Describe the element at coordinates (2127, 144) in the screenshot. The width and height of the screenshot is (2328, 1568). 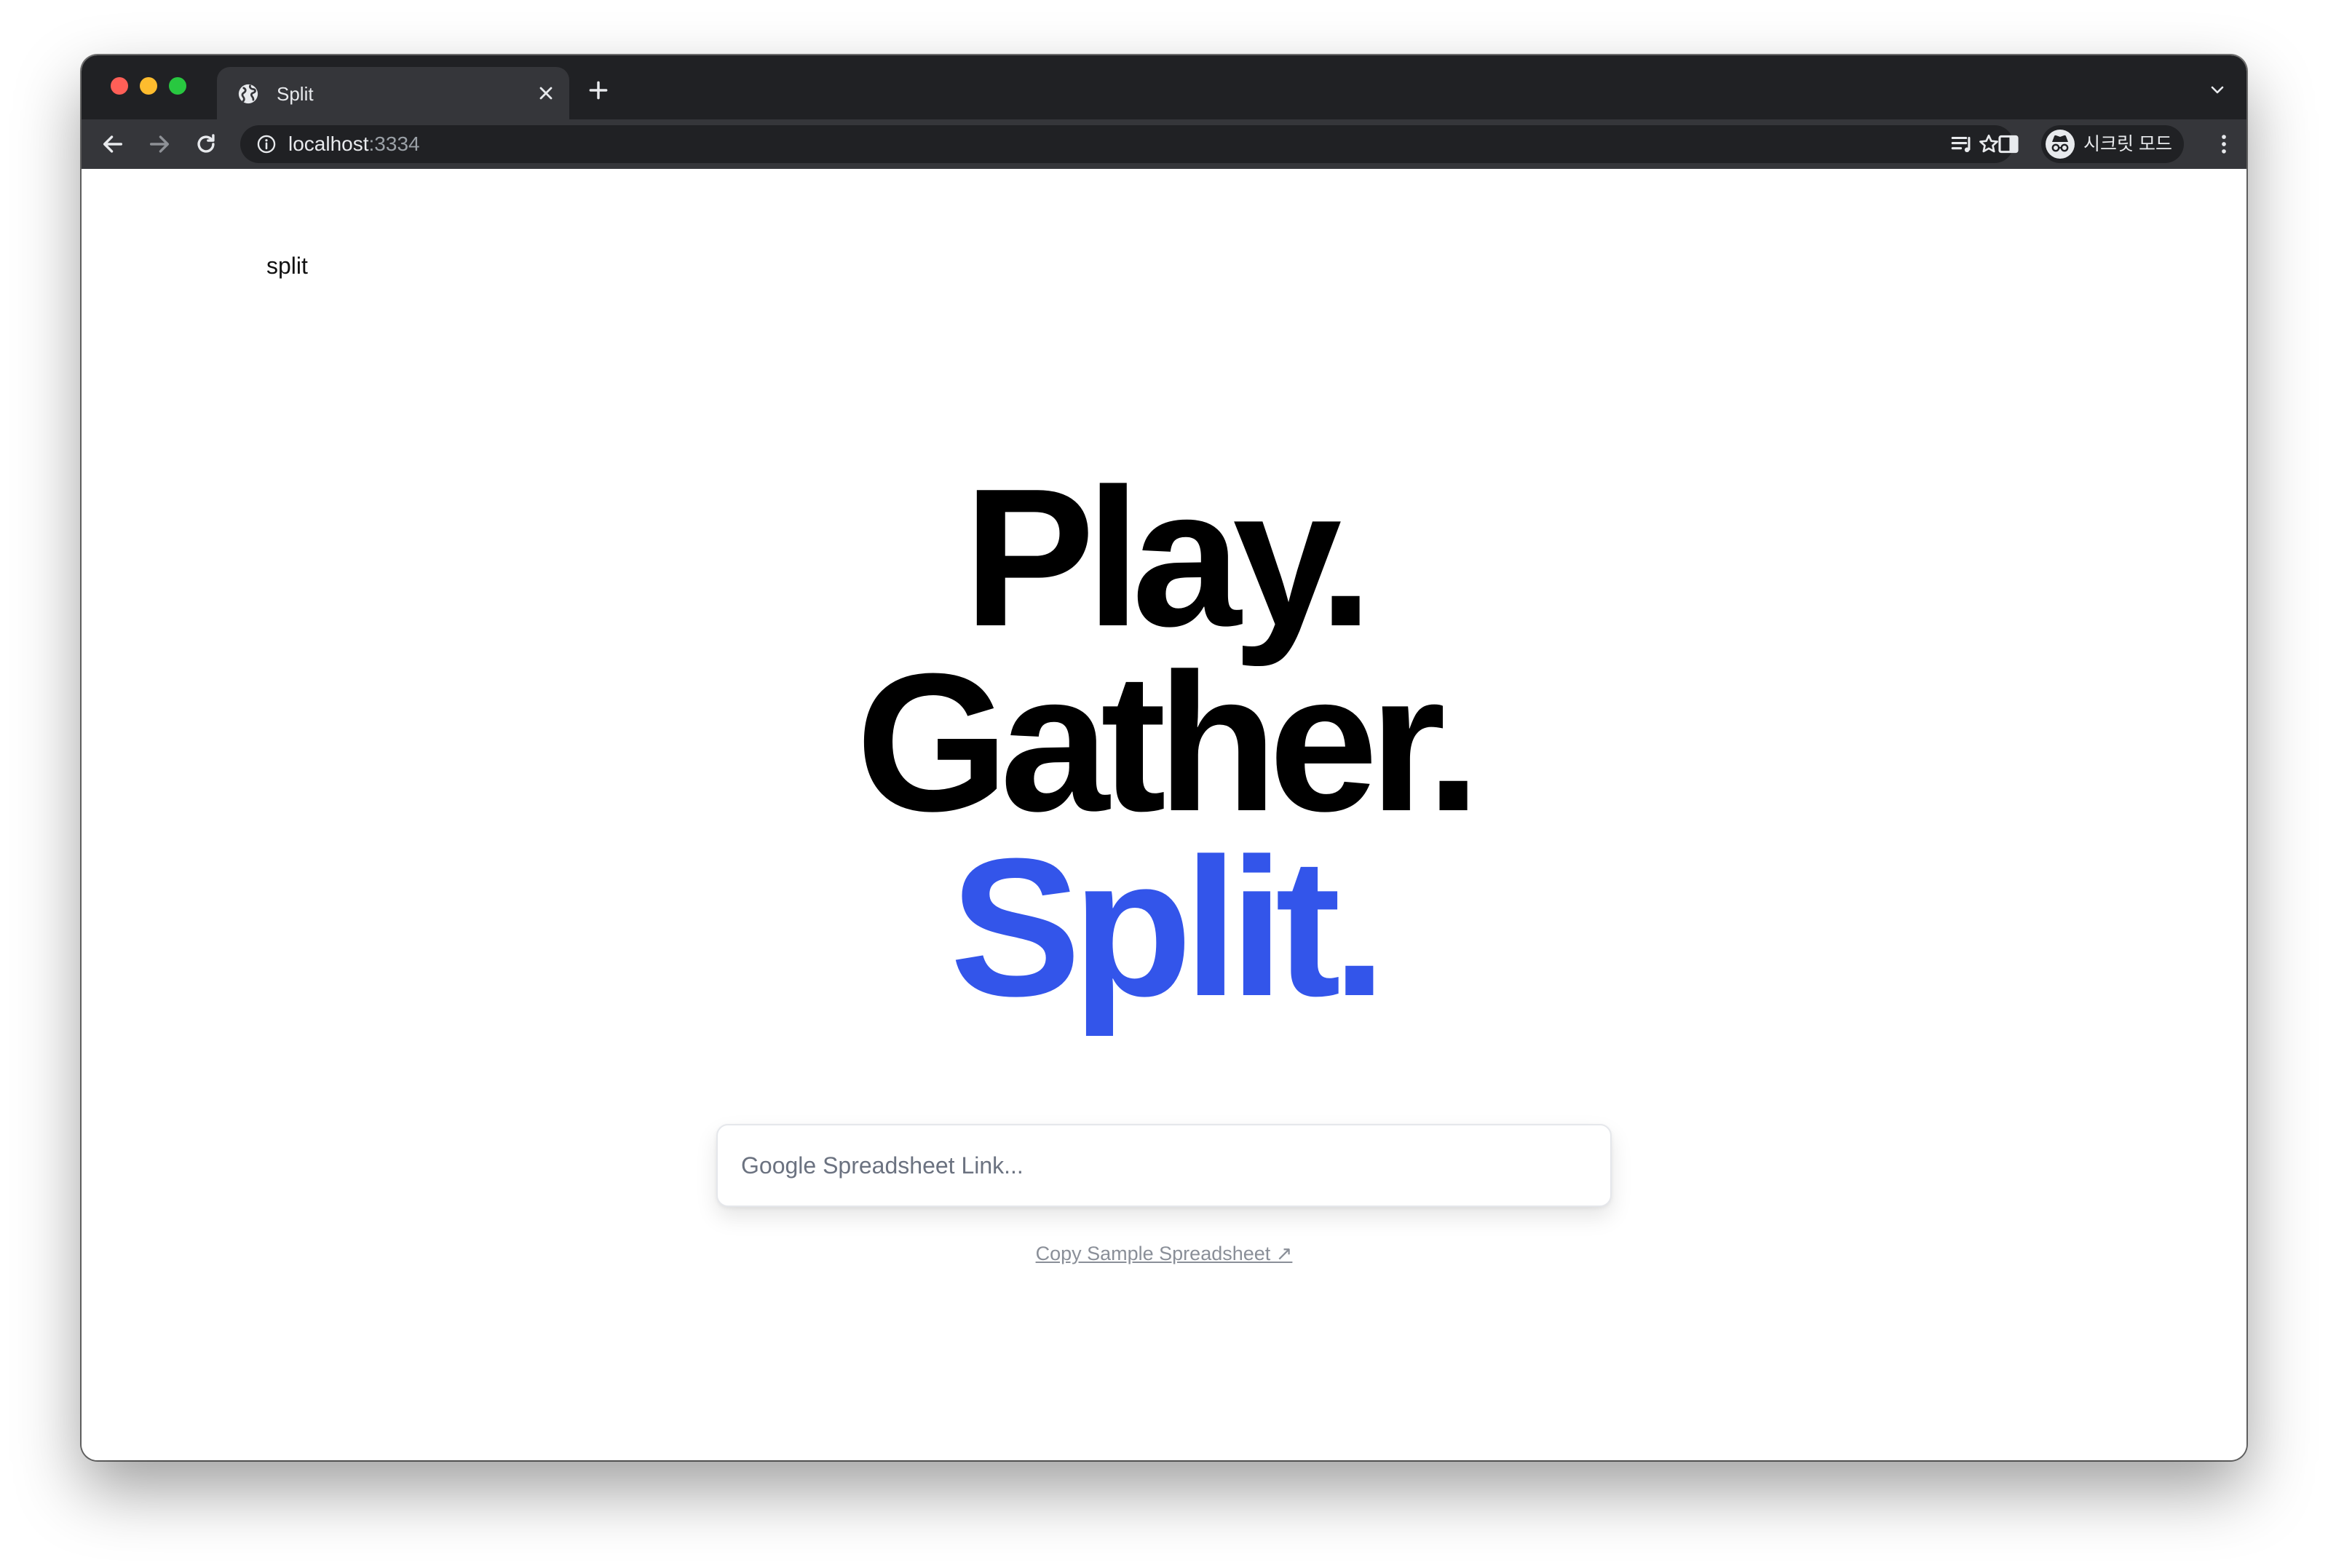
I see `profile-label: 시크릿 모드` at that location.